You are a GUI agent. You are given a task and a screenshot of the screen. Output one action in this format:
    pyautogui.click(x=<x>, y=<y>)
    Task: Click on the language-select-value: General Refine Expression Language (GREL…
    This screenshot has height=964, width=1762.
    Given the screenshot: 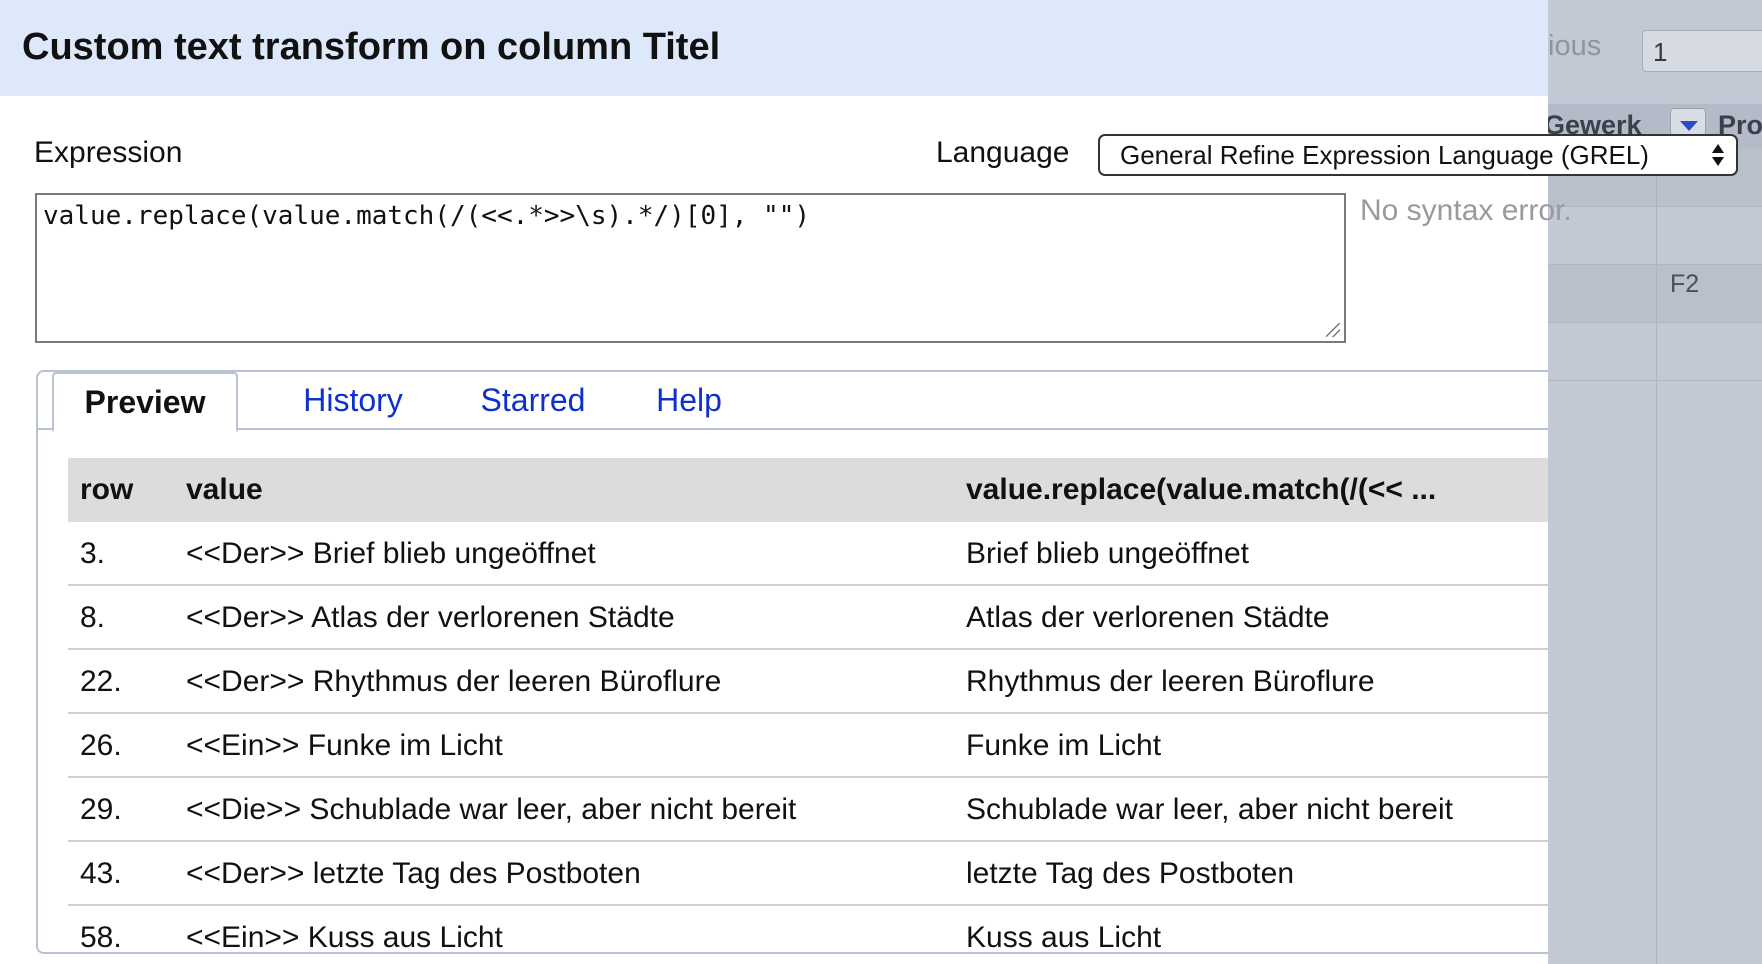 What is the action you would take?
    pyautogui.click(x=1384, y=155)
    